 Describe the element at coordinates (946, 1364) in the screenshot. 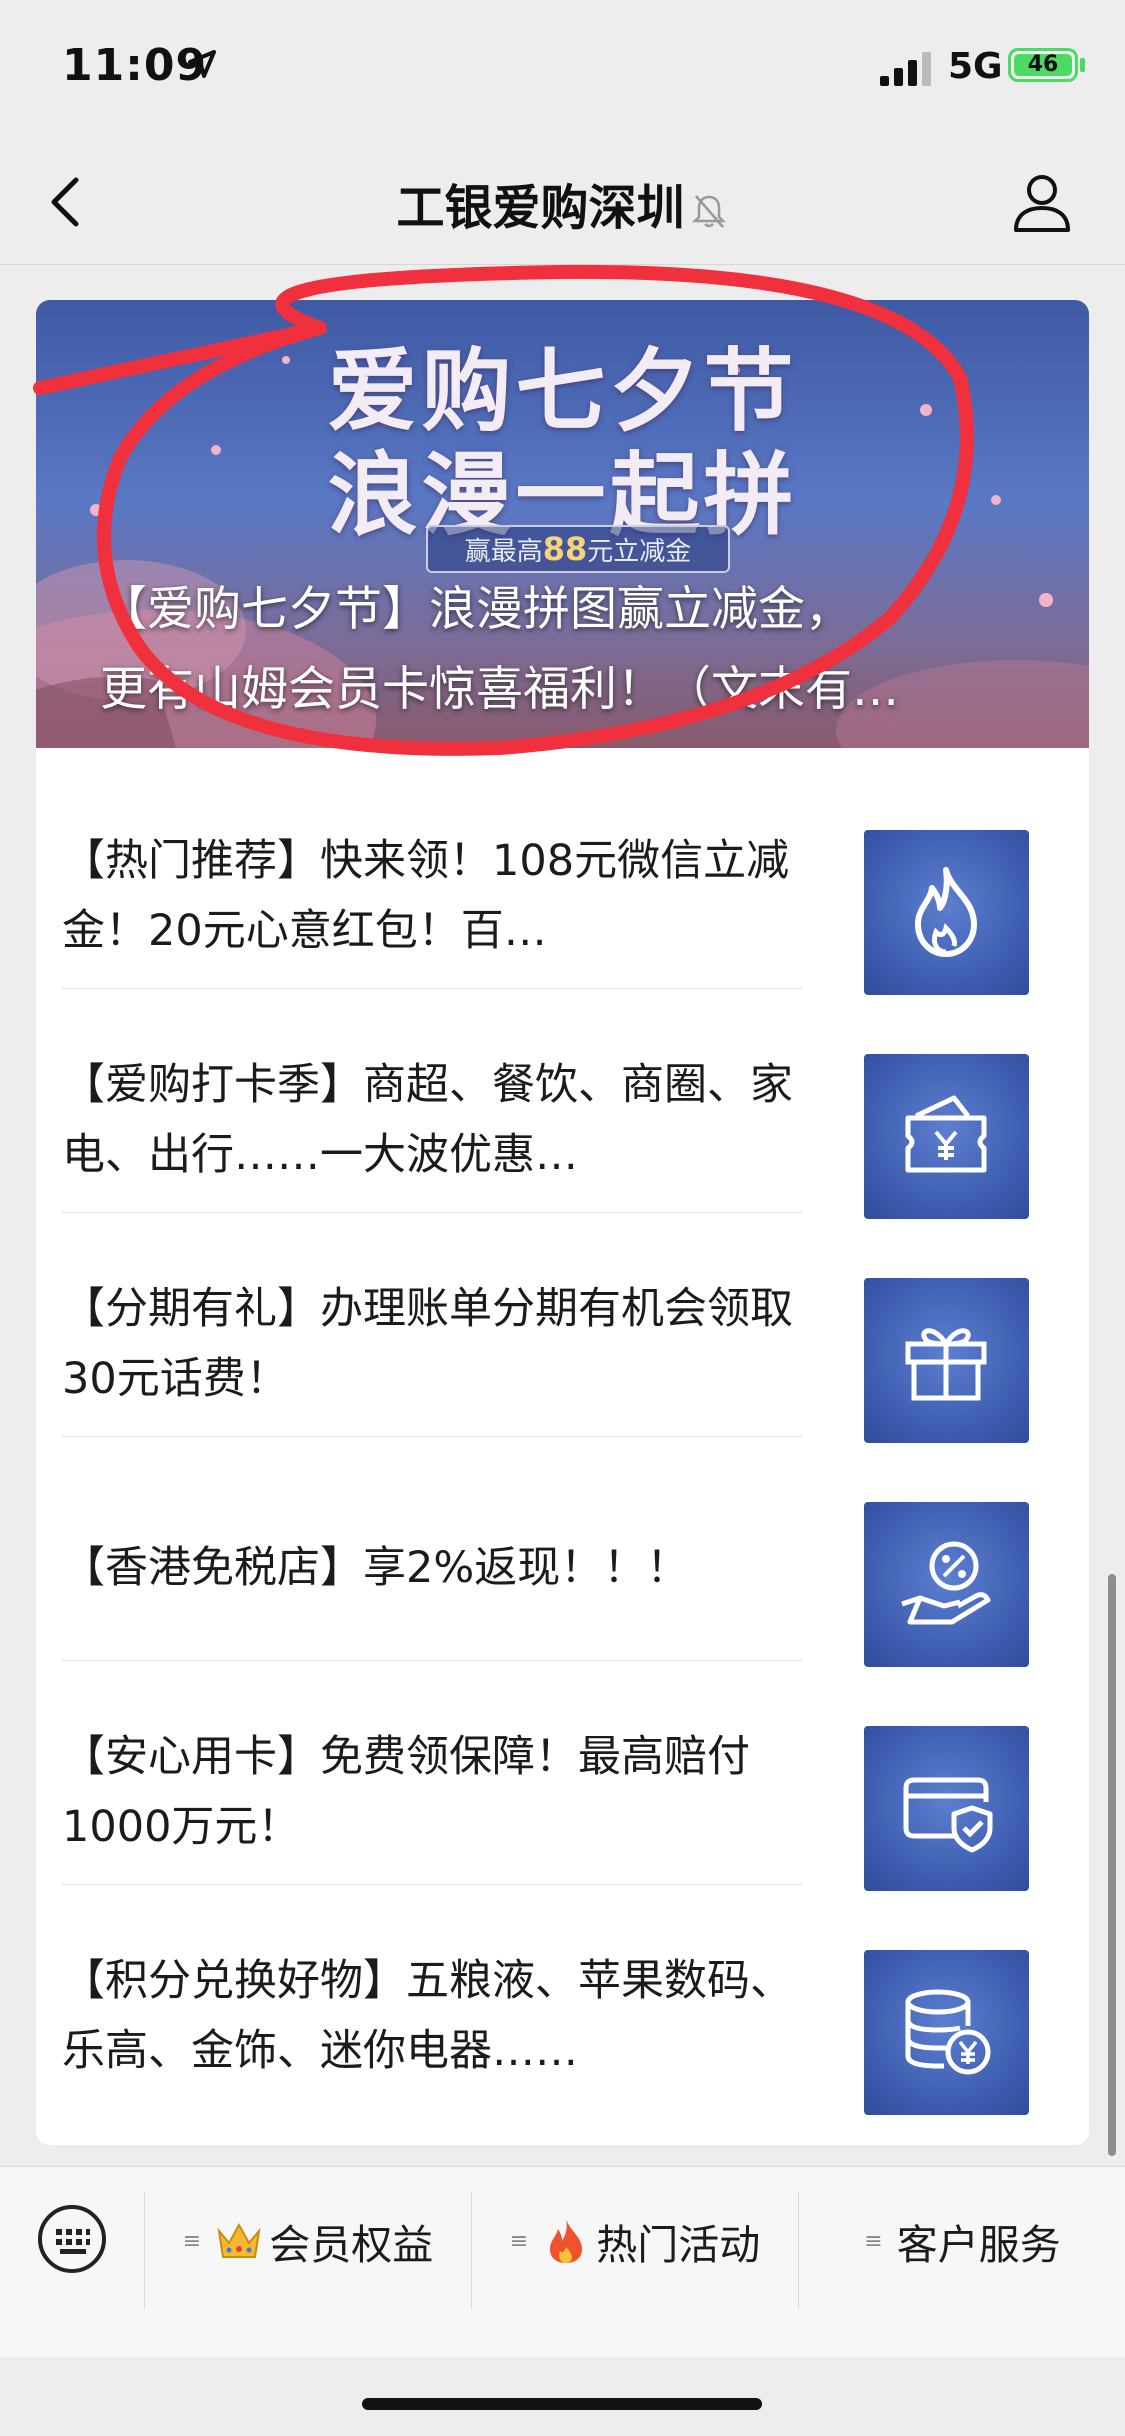

I see `gift-icon` at that location.